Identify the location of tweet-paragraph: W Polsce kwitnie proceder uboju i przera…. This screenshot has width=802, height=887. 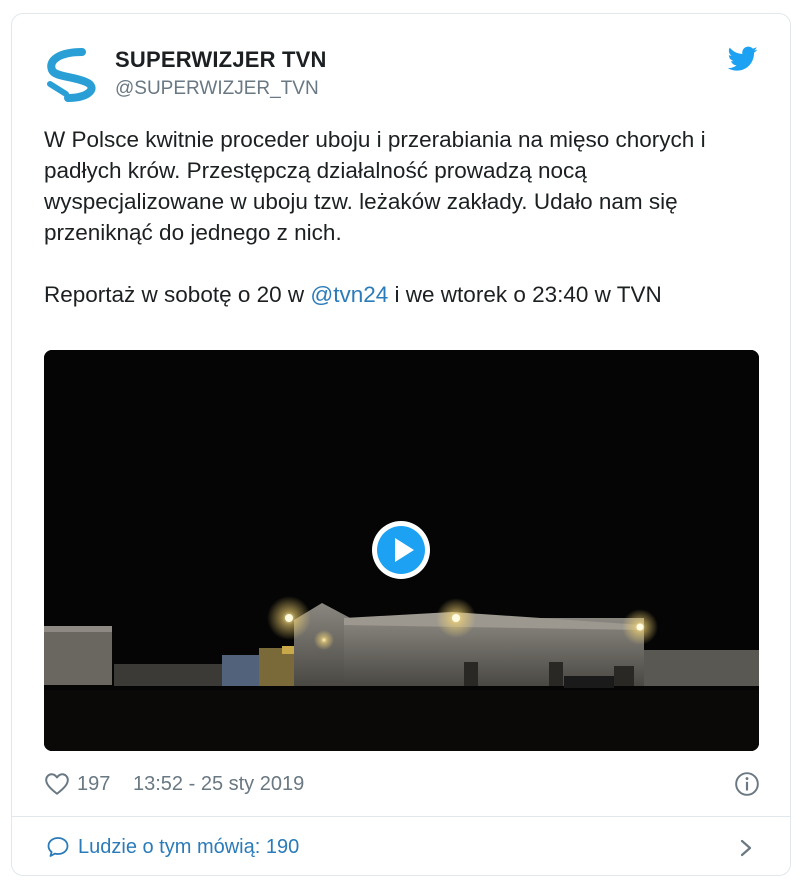
(375, 186).